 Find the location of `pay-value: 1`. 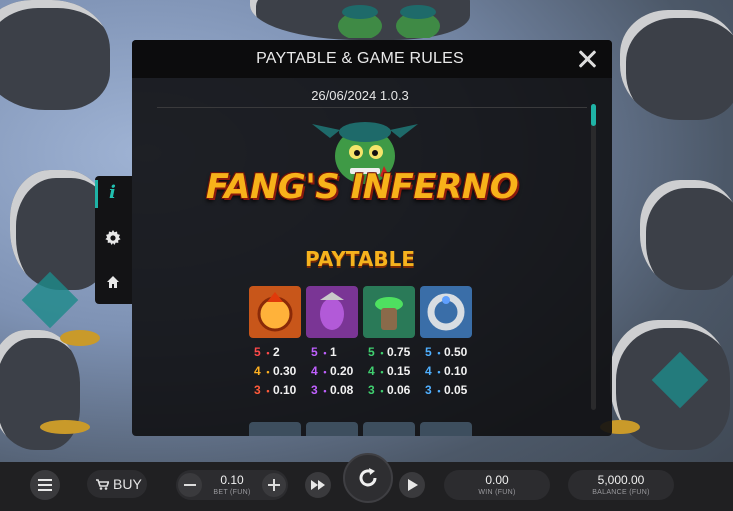

pay-value: 1 is located at coordinates (333, 352).